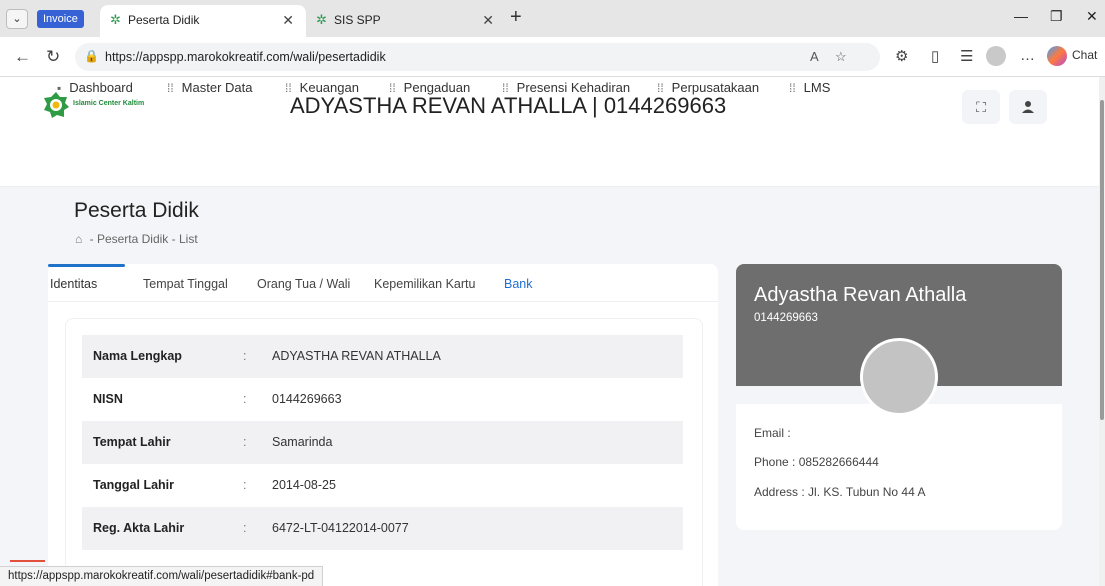 The height and width of the screenshot is (586, 1105). I want to click on menu-label: Keuangan, so click(329, 87).